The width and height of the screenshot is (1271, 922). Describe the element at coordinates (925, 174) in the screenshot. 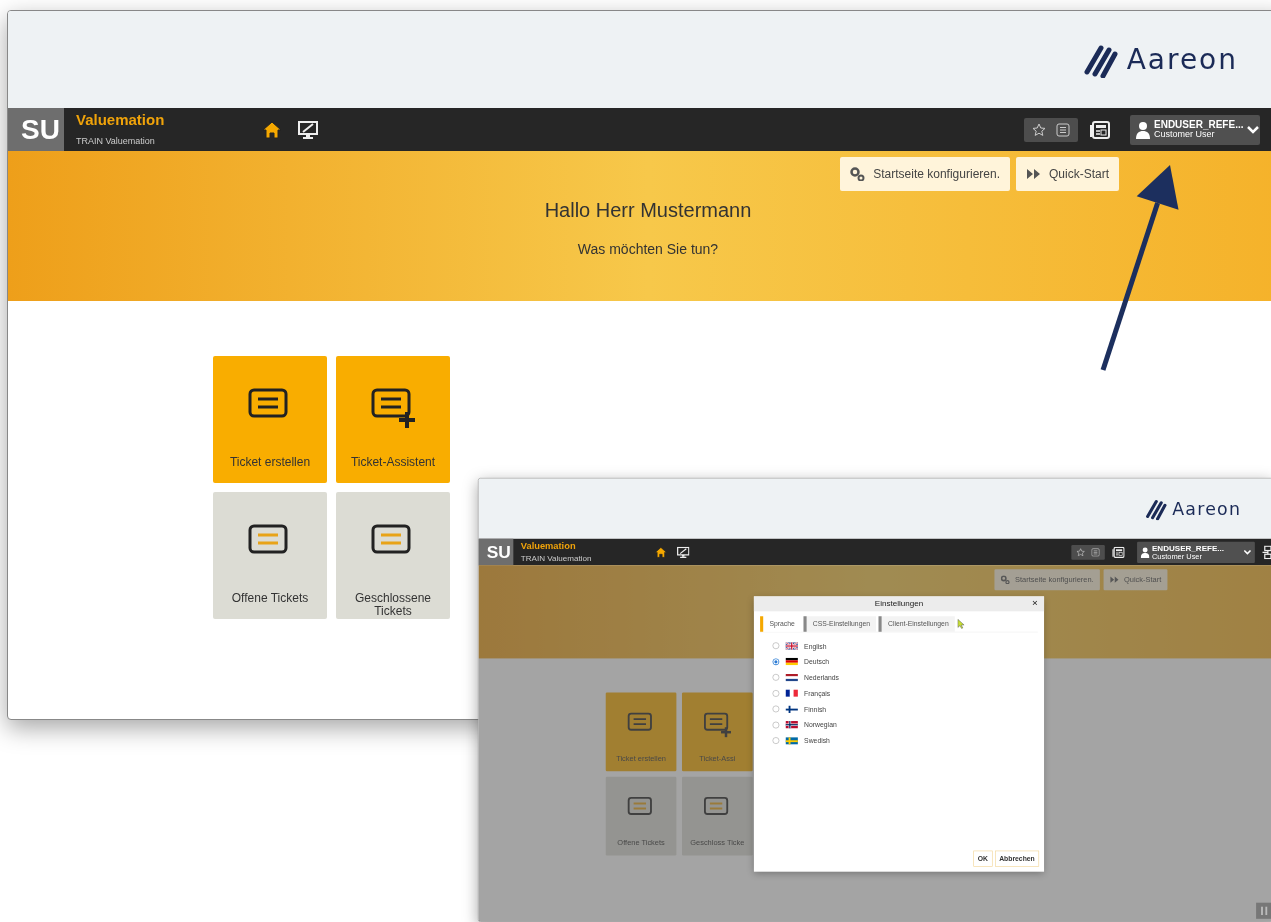

I see `banner-button: Startseite konfigurieren.` at that location.